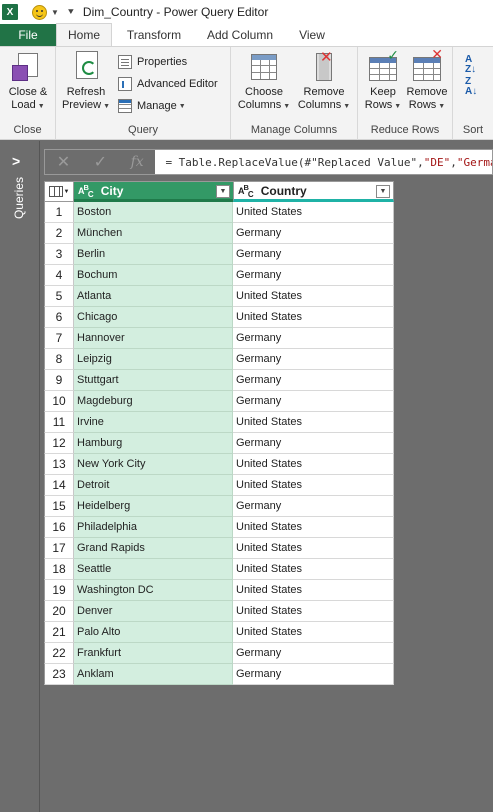 This screenshot has width=493, height=812. I want to click on sort-descending-icon: Z A↓, so click(471, 87).